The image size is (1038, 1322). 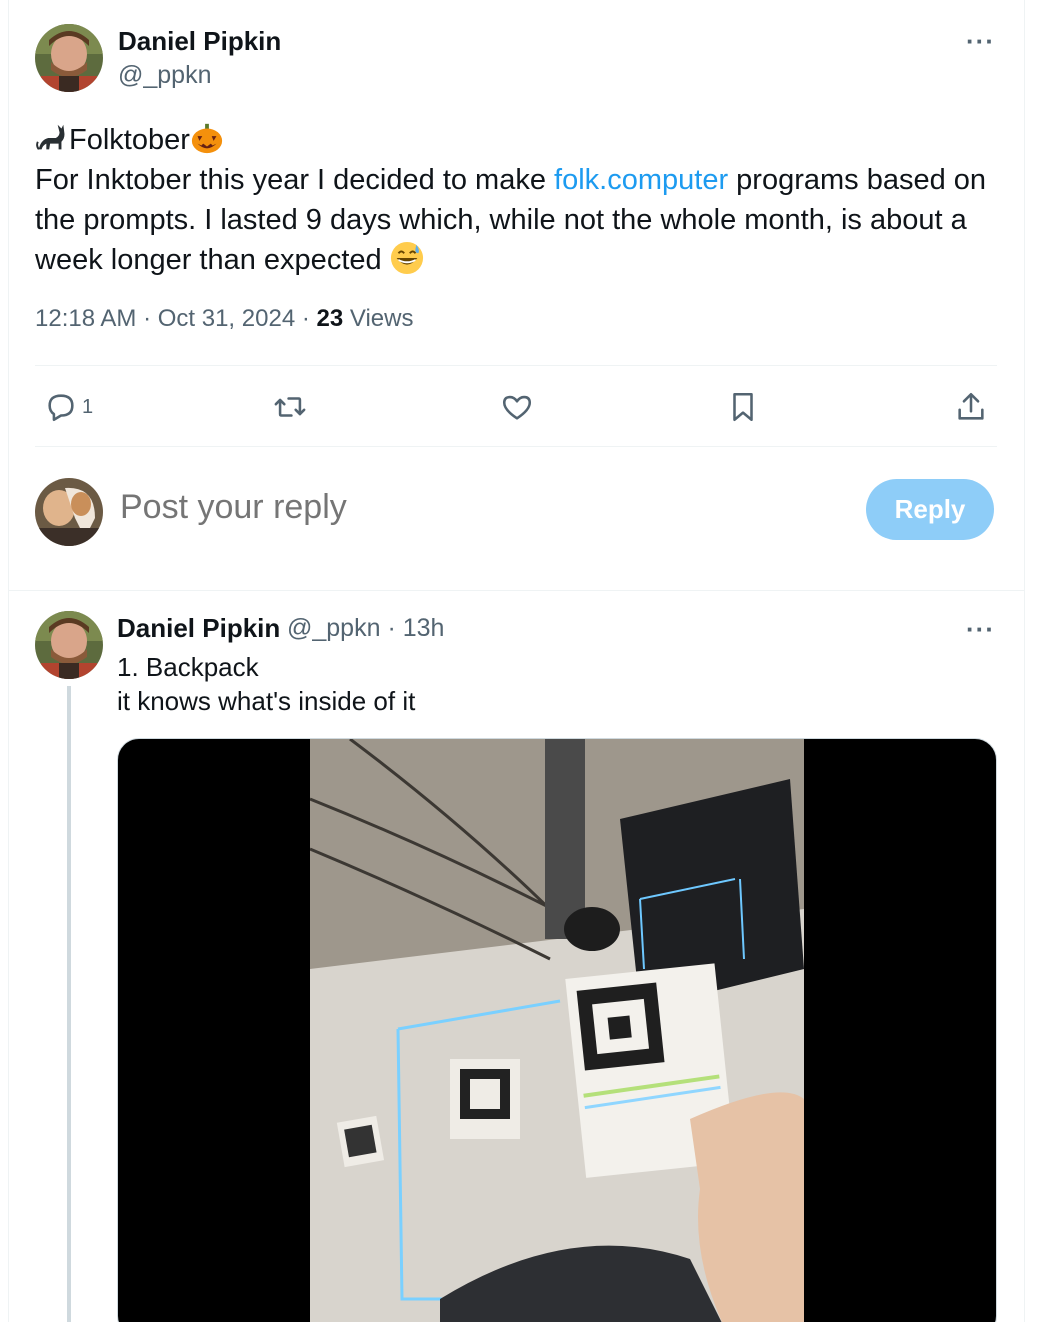 What do you see at coordinates (980, 629) in the screenshot?
I see `reply-more-options-icon: ···` at bounding box center [980, 629].